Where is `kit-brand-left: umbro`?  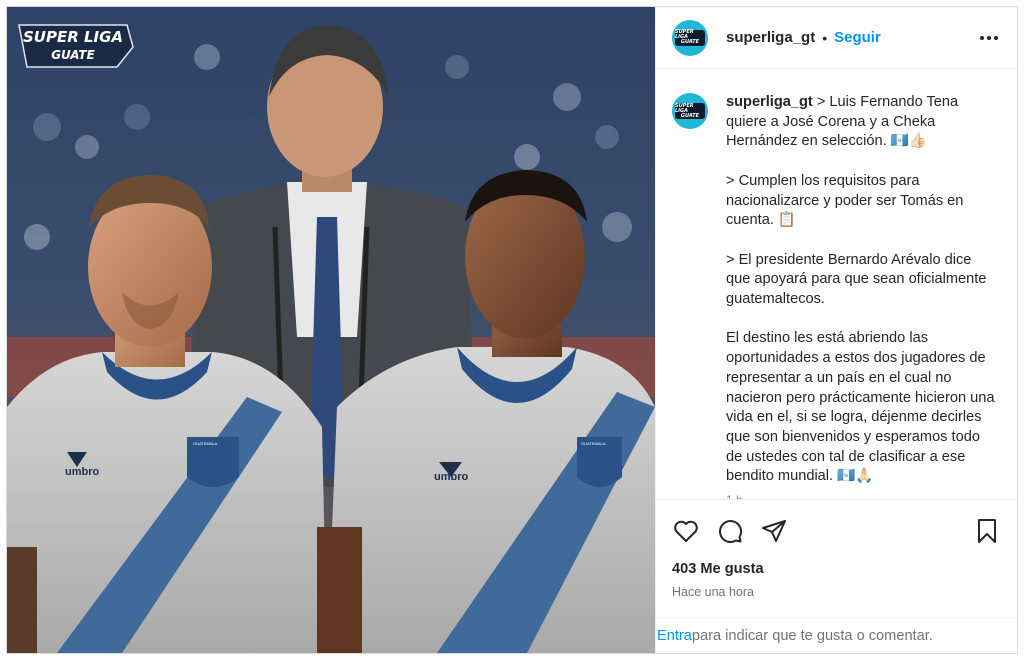
kit-brand-left: umbro is located at coordinates (82, 472).